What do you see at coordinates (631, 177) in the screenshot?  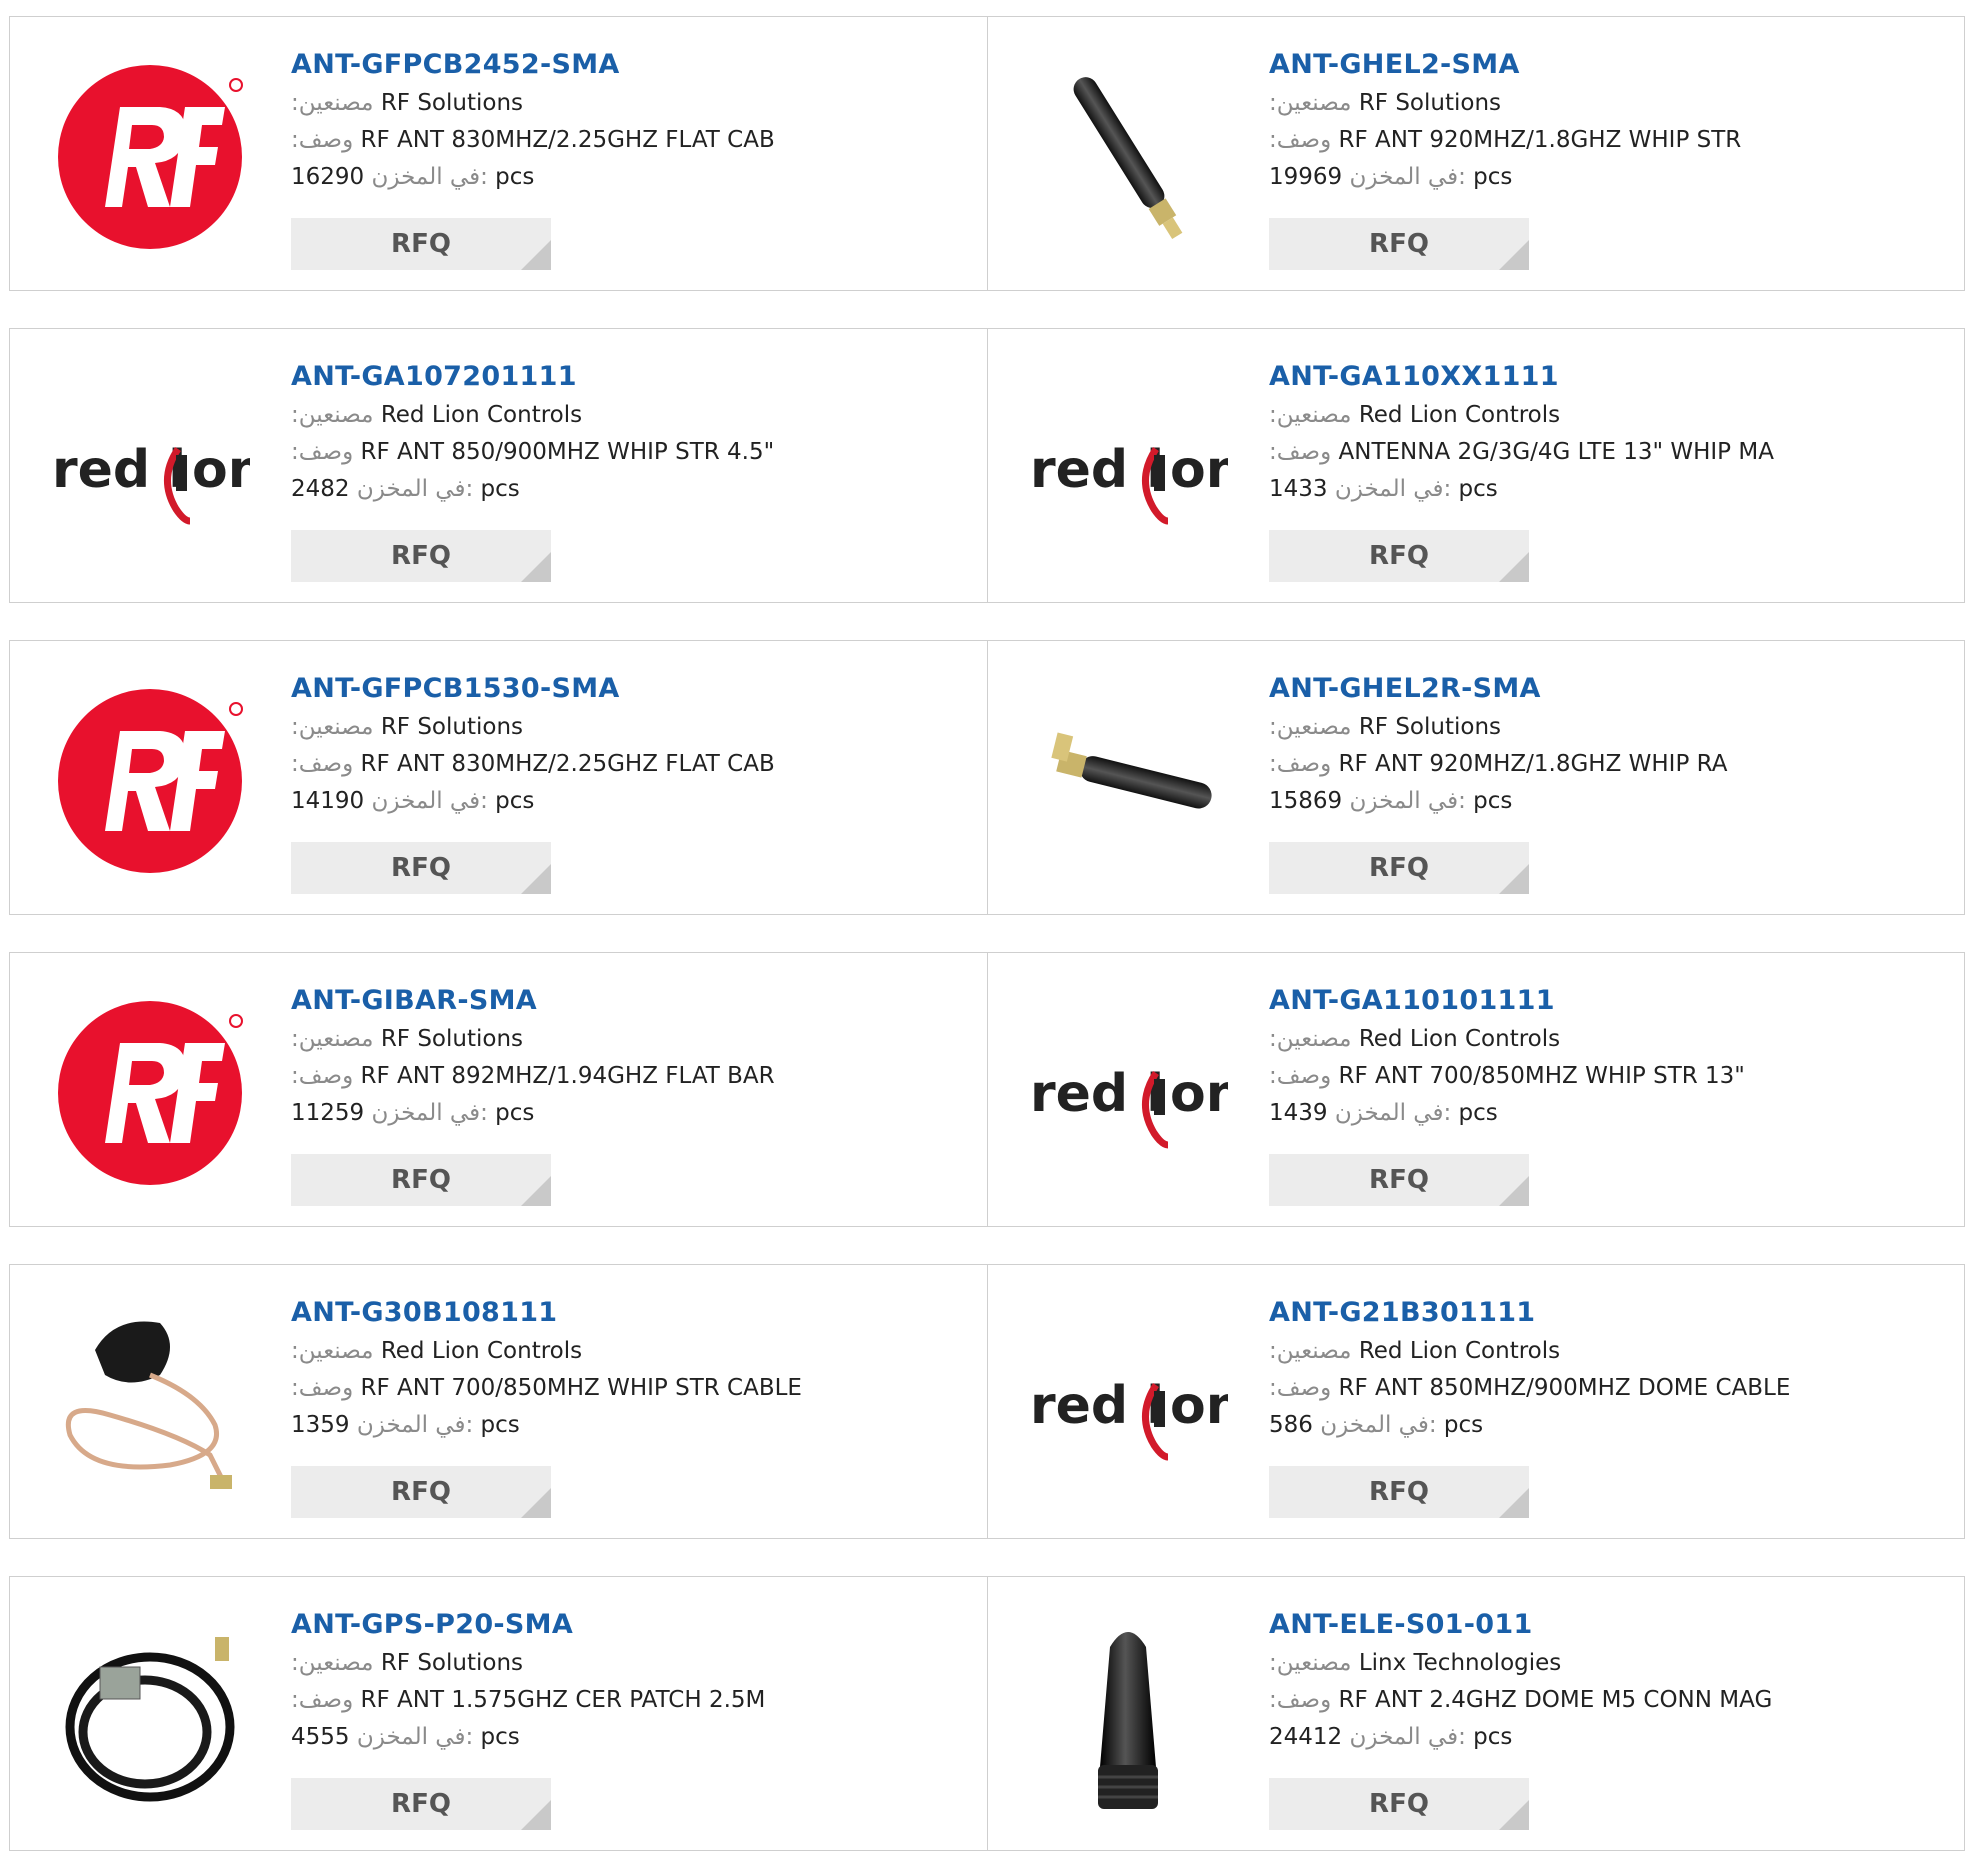 I see `stock-line: 16290 في المخزن: pcs` at bounding box center [631, 177].